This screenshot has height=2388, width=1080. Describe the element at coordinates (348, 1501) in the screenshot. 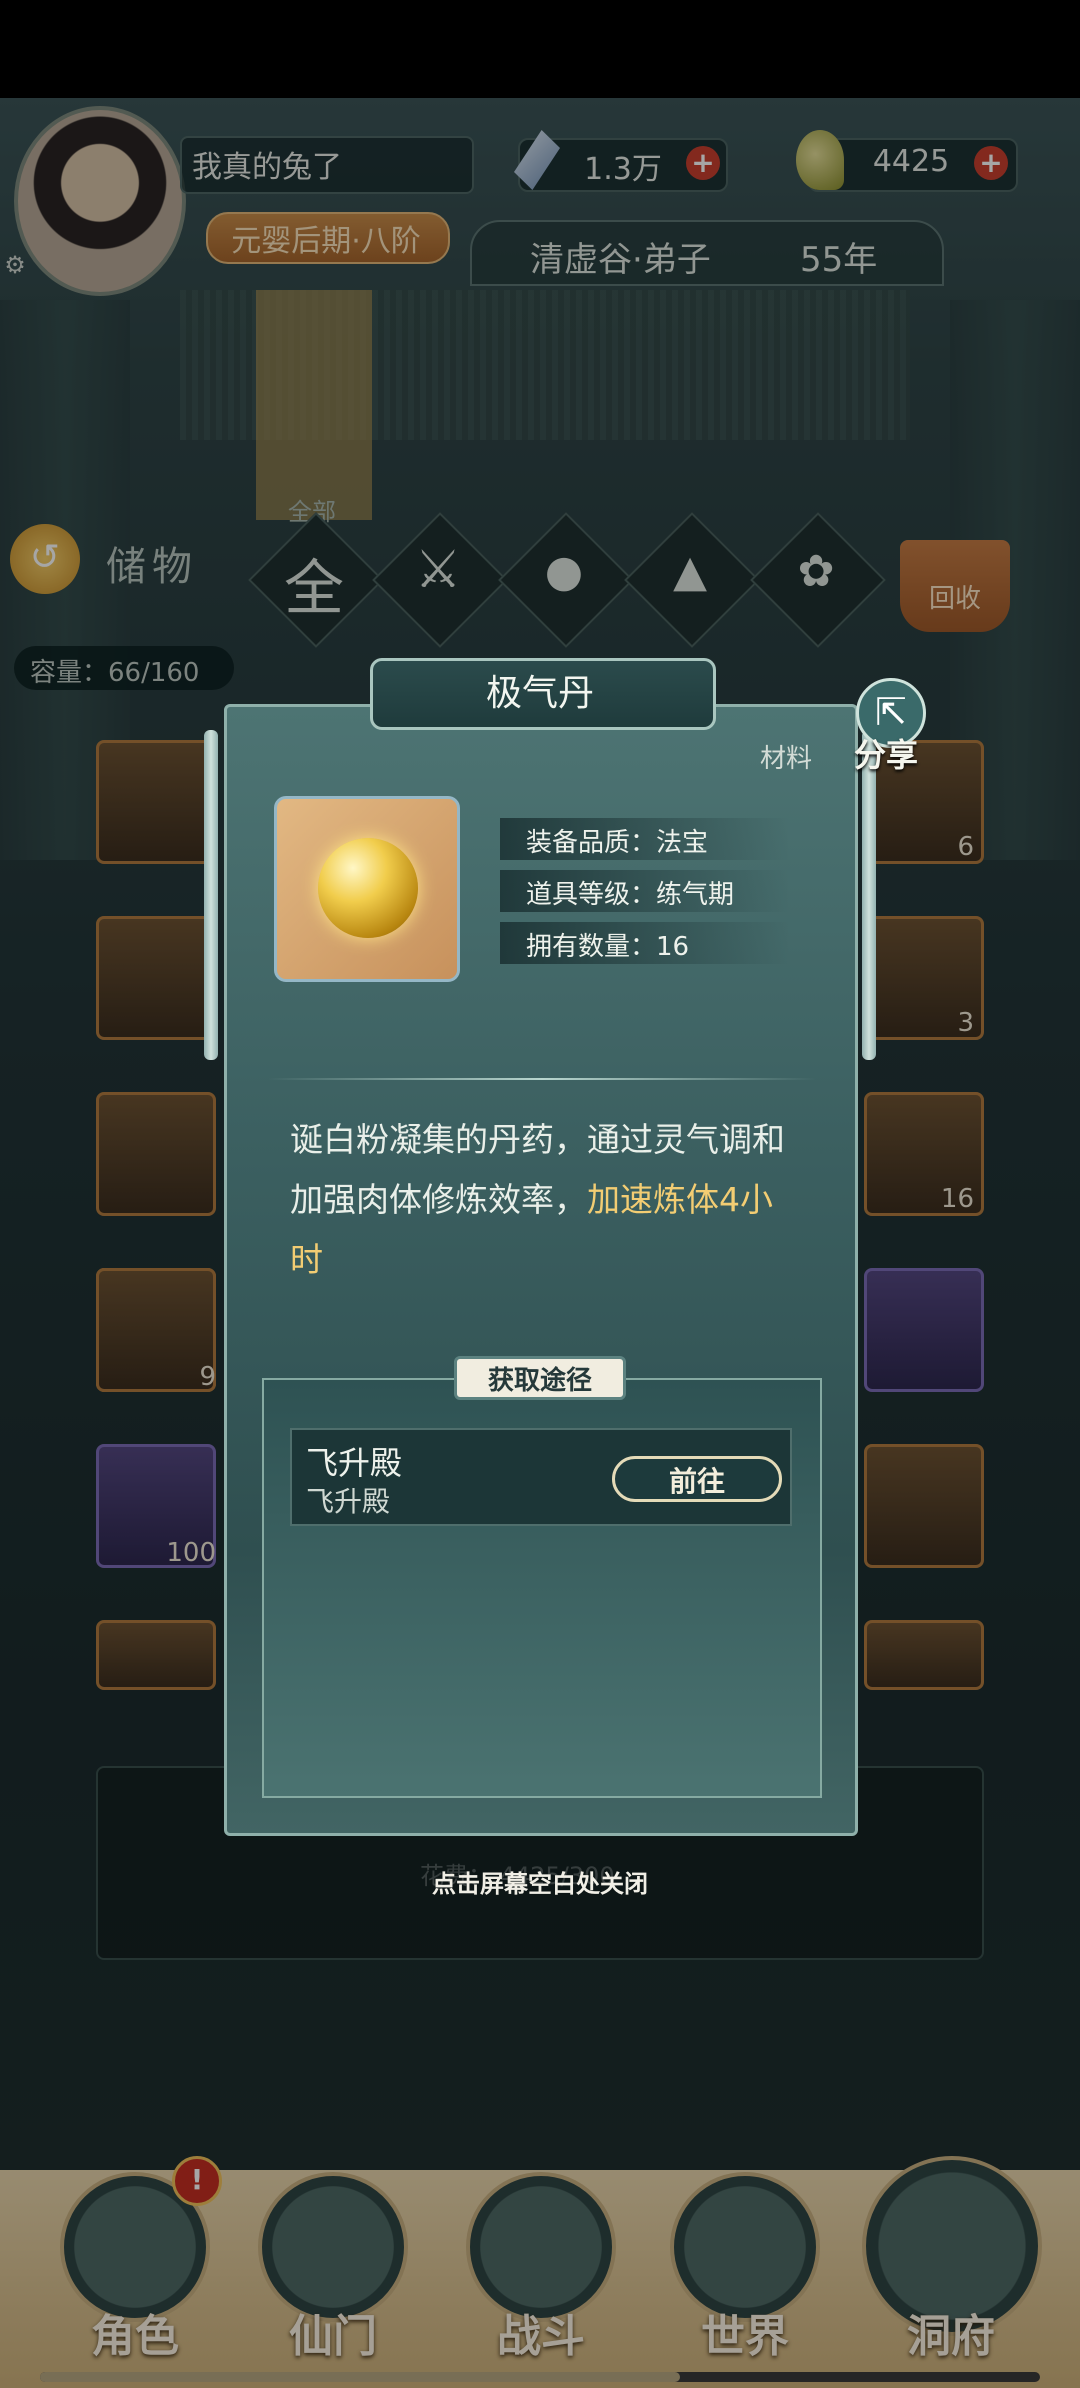

I see `source-subtitle: 飞升殿` at that location.